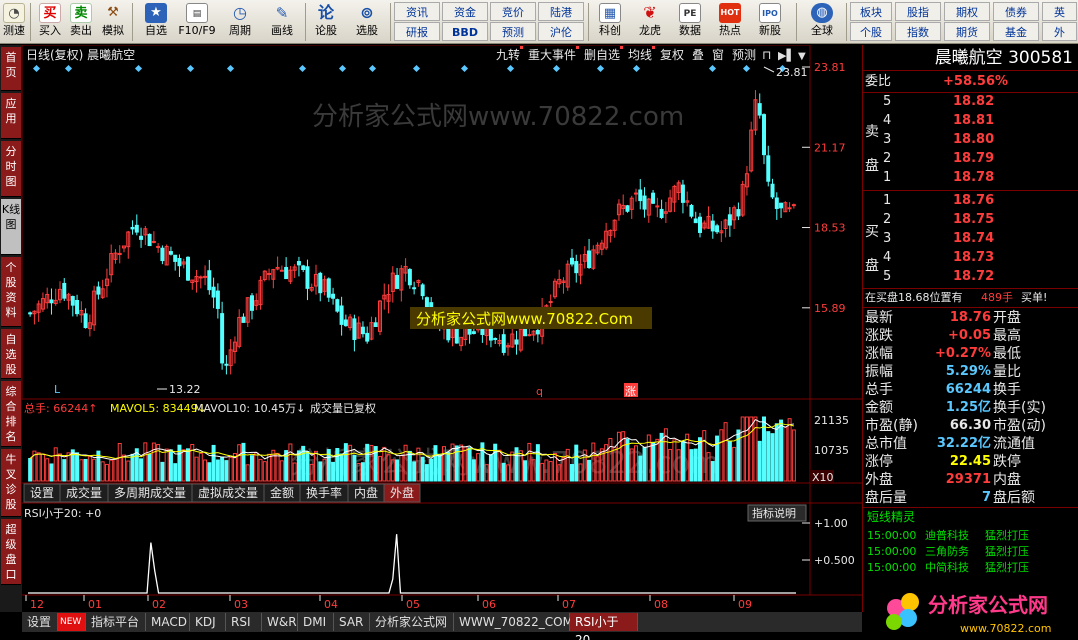  I want to click on vol-tab-5: 换手率, so click(324, 492).